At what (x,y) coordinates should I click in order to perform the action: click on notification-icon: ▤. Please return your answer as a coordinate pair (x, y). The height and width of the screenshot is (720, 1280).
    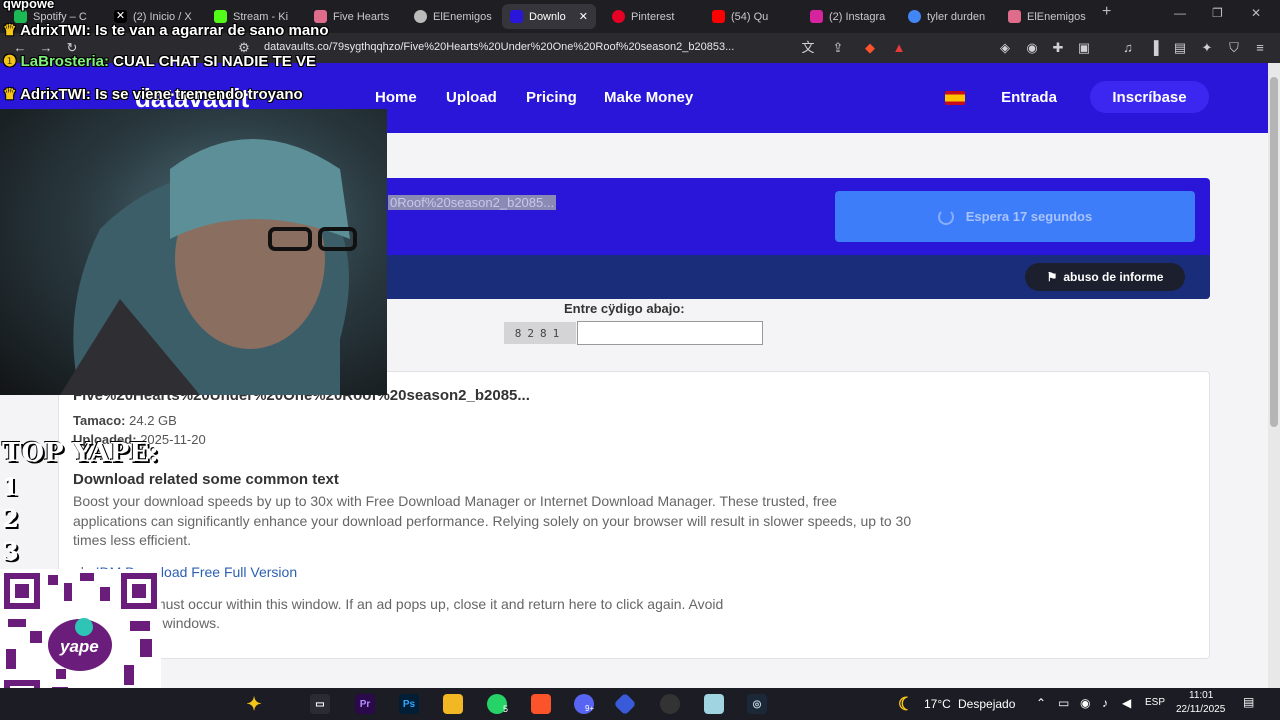
    Looking at the image, I should click on (1248, 702).